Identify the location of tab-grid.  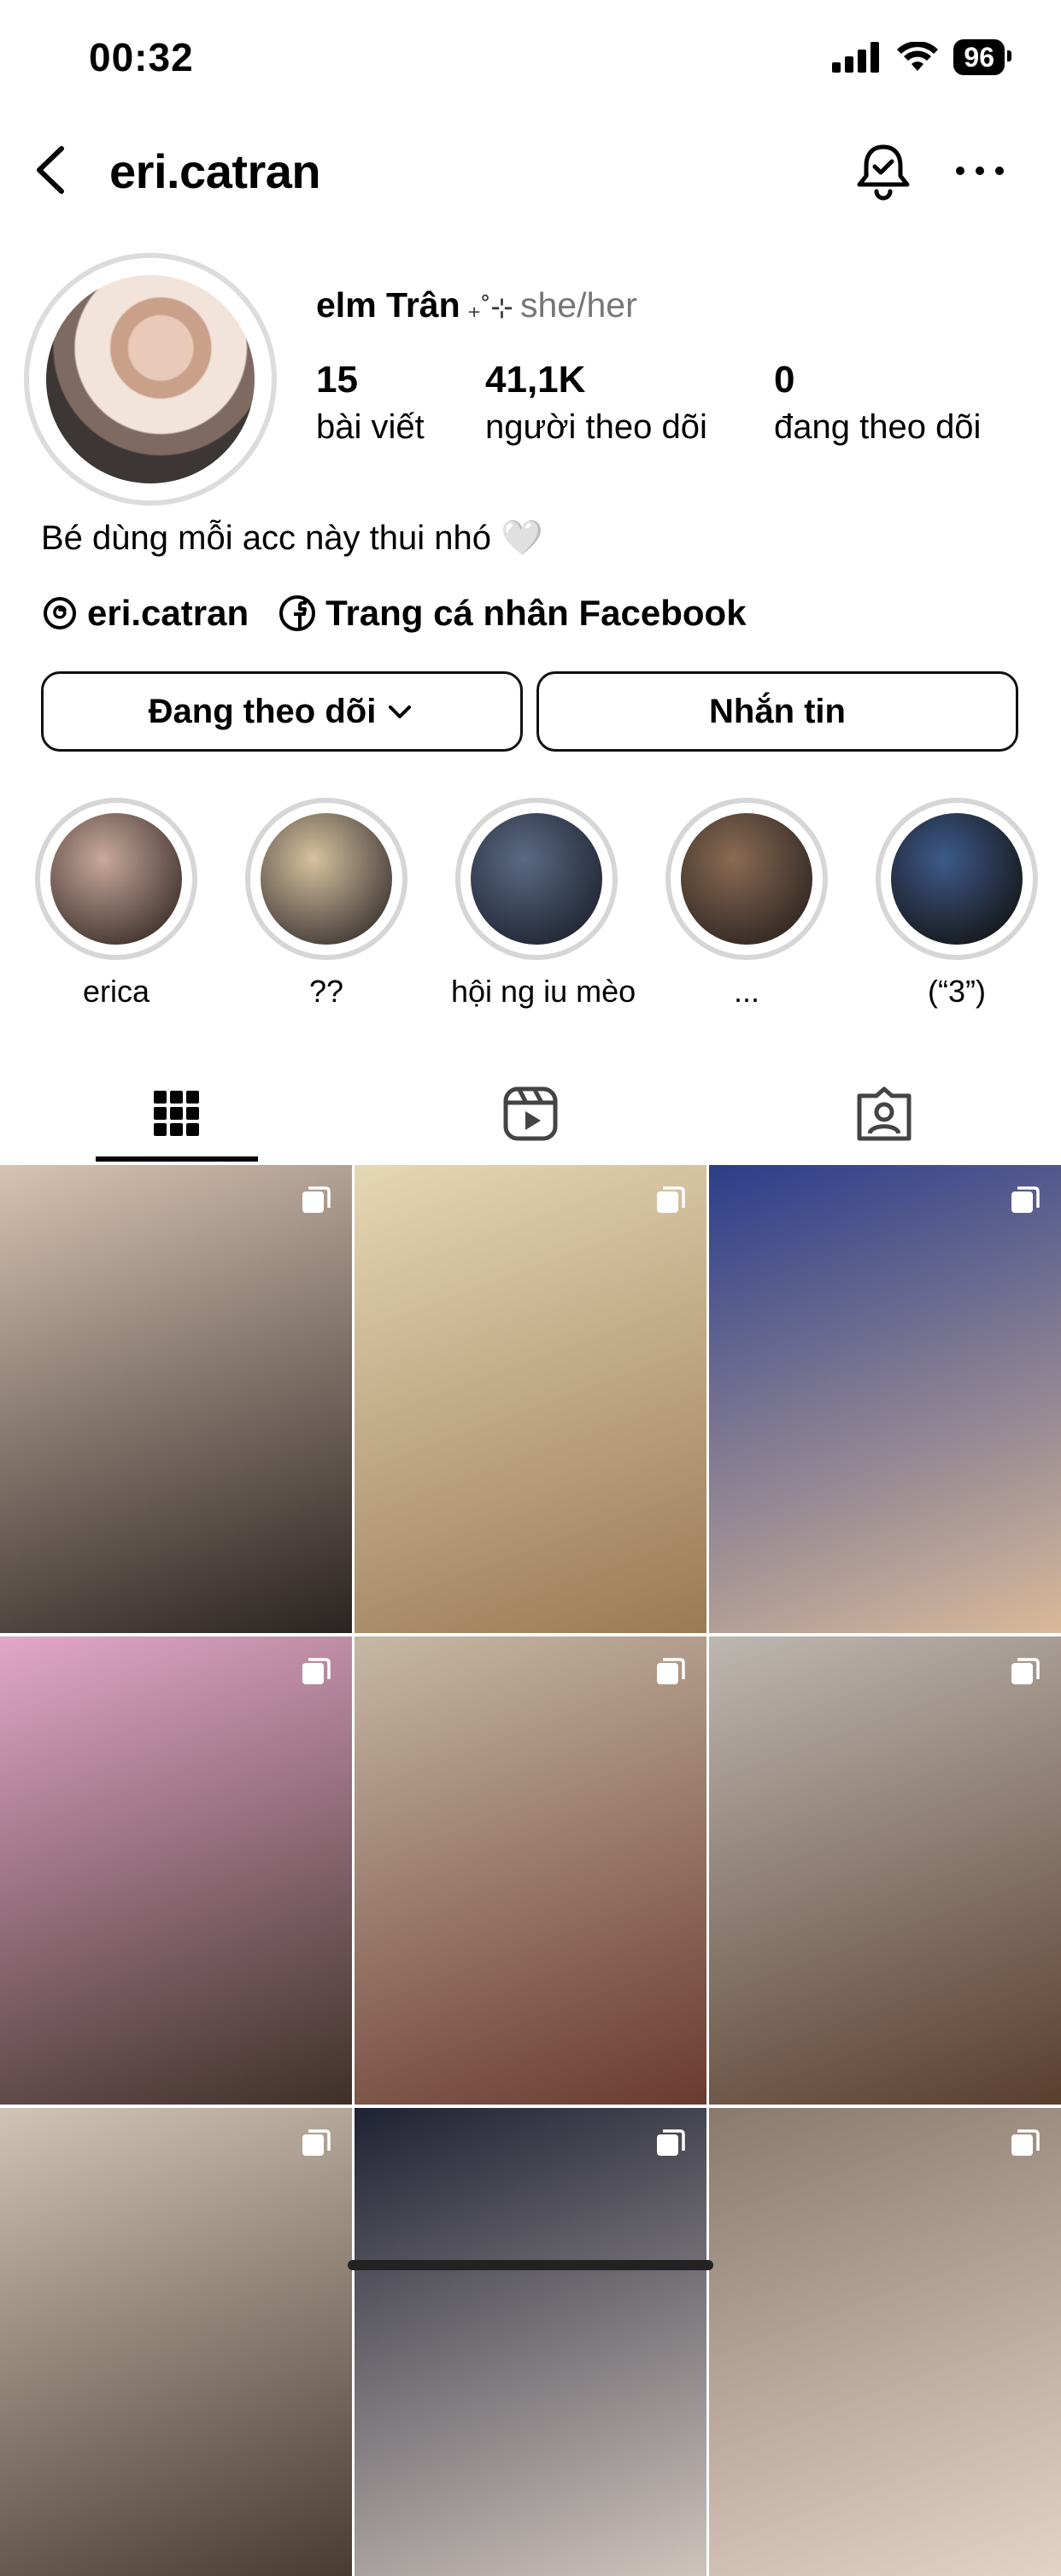
(177, 1113).